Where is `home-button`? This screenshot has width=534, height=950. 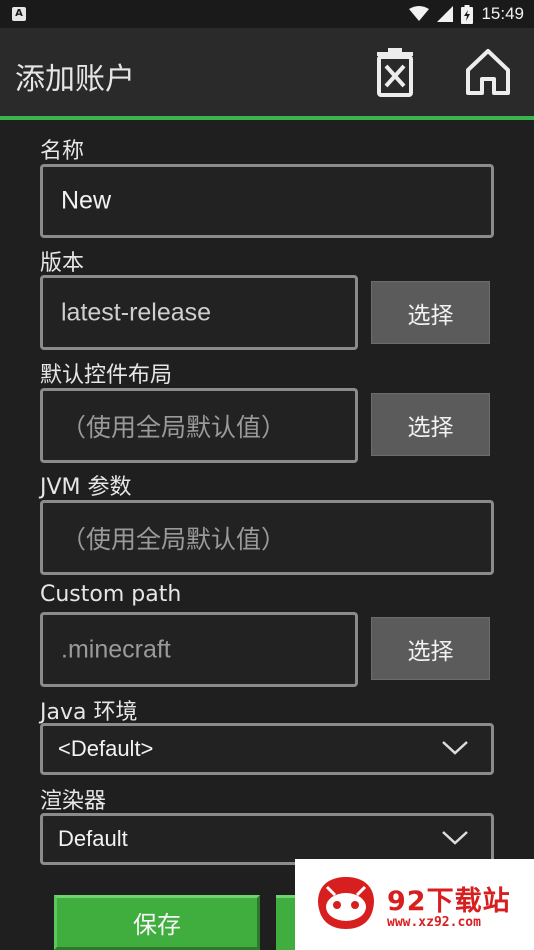
home-button is located at coordinates (488, 72).